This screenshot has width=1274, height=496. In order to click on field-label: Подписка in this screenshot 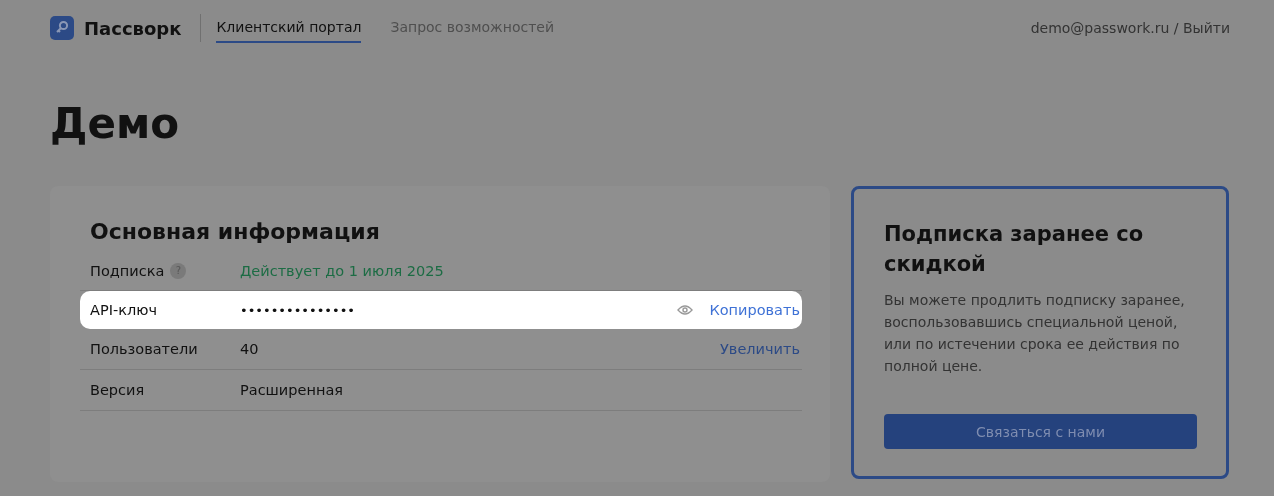, I will do `click(127, 270)`.